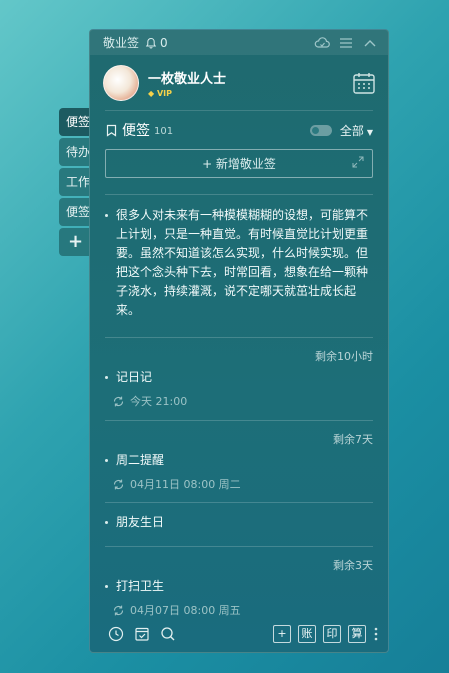 This screenshot has width=449, height=673. I want to click on note-remaining: 剩余3天, so click(353, 565).